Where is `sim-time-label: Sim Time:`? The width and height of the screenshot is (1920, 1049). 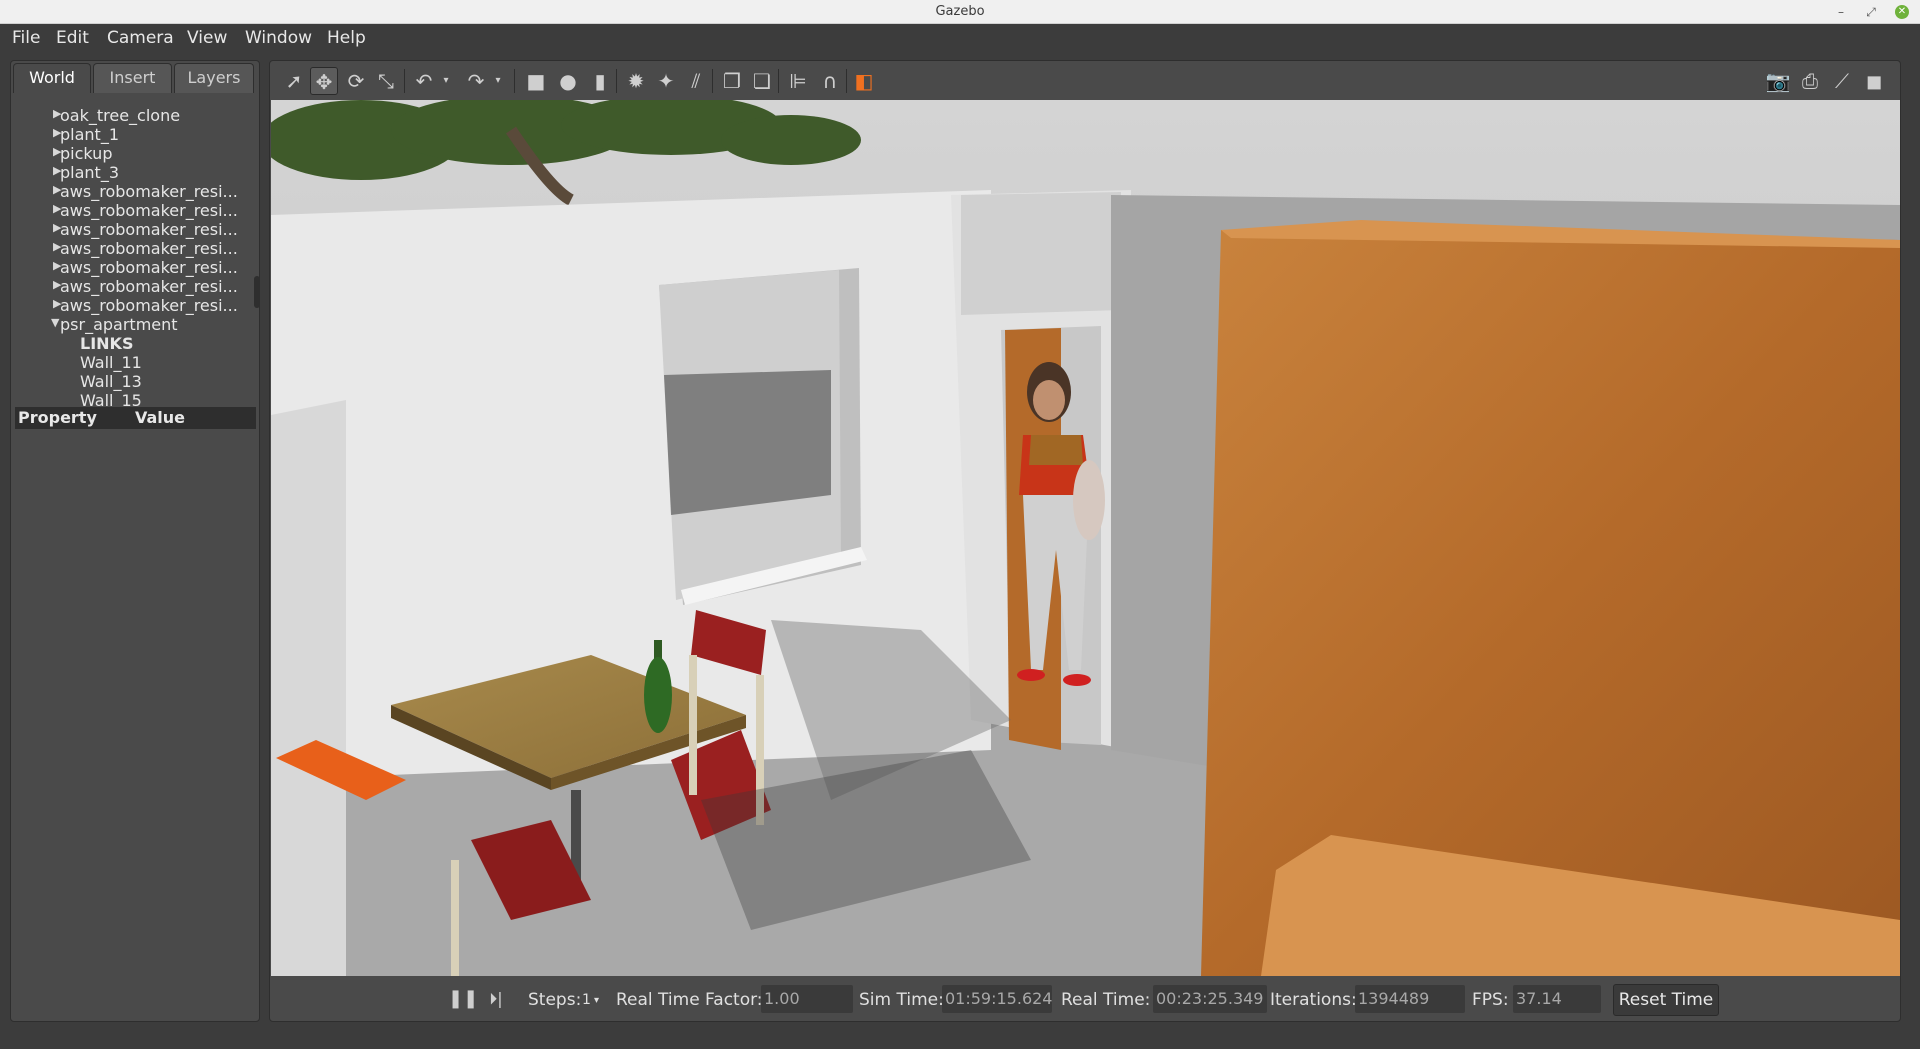
sim-time-label: Sim Time: is located at coordinates (901, 1000).